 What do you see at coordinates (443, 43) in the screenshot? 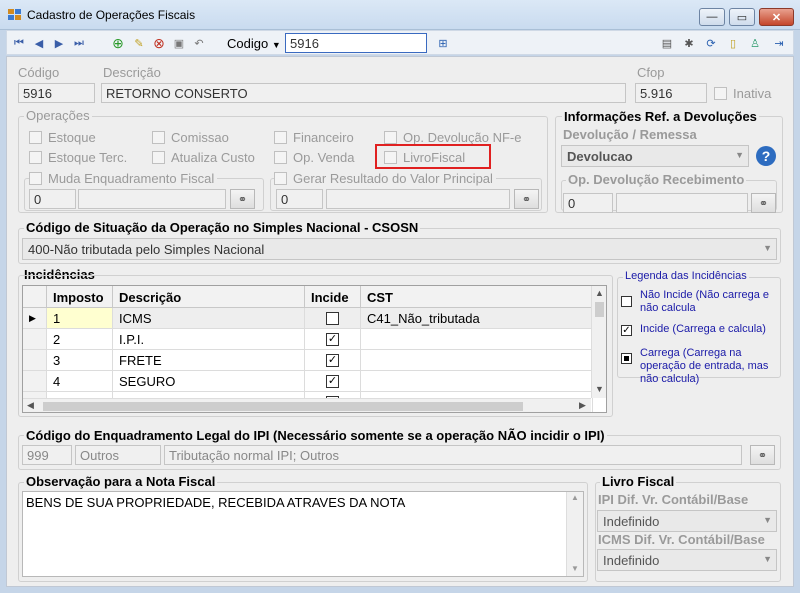
I see `search-button: ⊞` at bounding box center [443, 43].